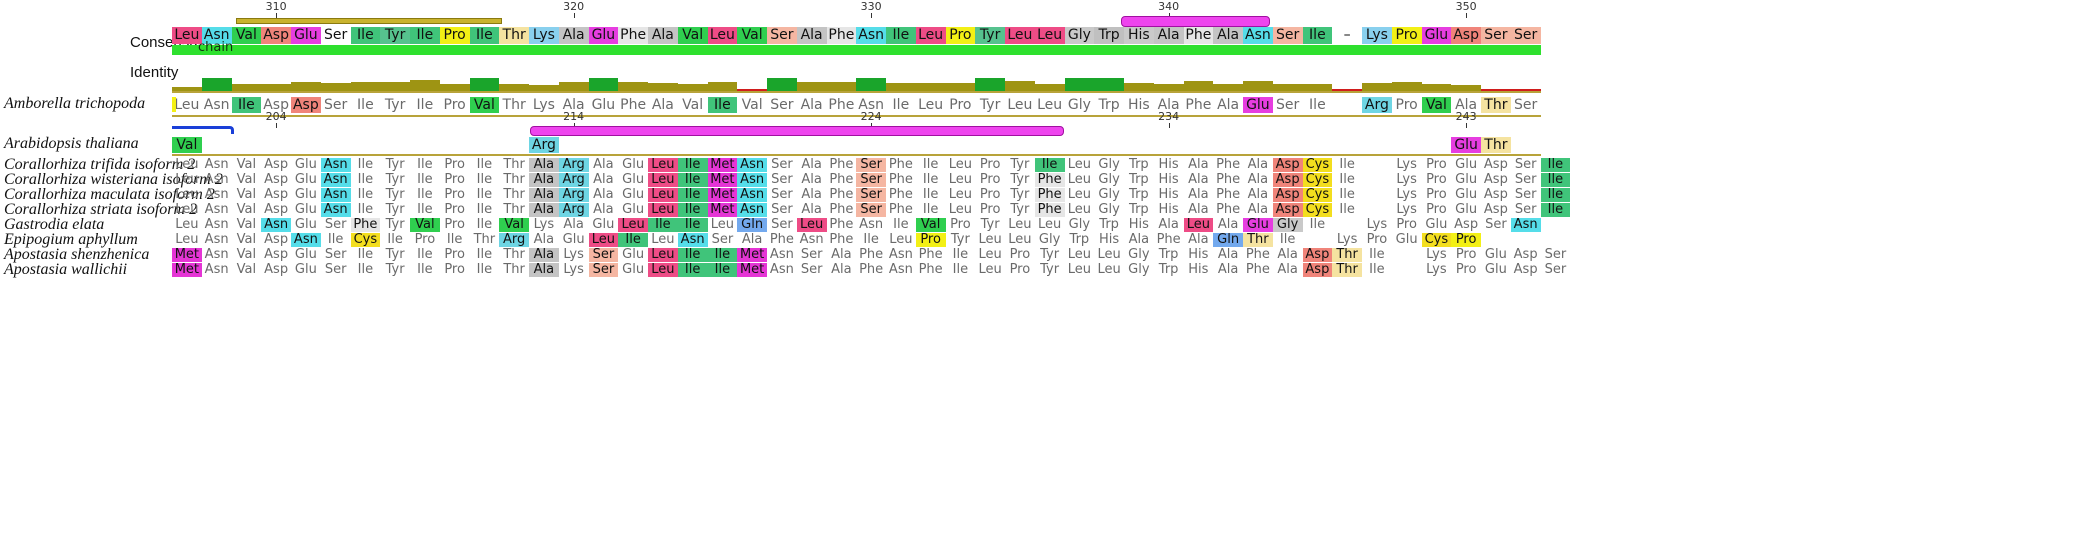  What do you see at coordinates (246, 35) in the screenshot?
I see `consensus-residue: Val` at bounding box center [246, 35].